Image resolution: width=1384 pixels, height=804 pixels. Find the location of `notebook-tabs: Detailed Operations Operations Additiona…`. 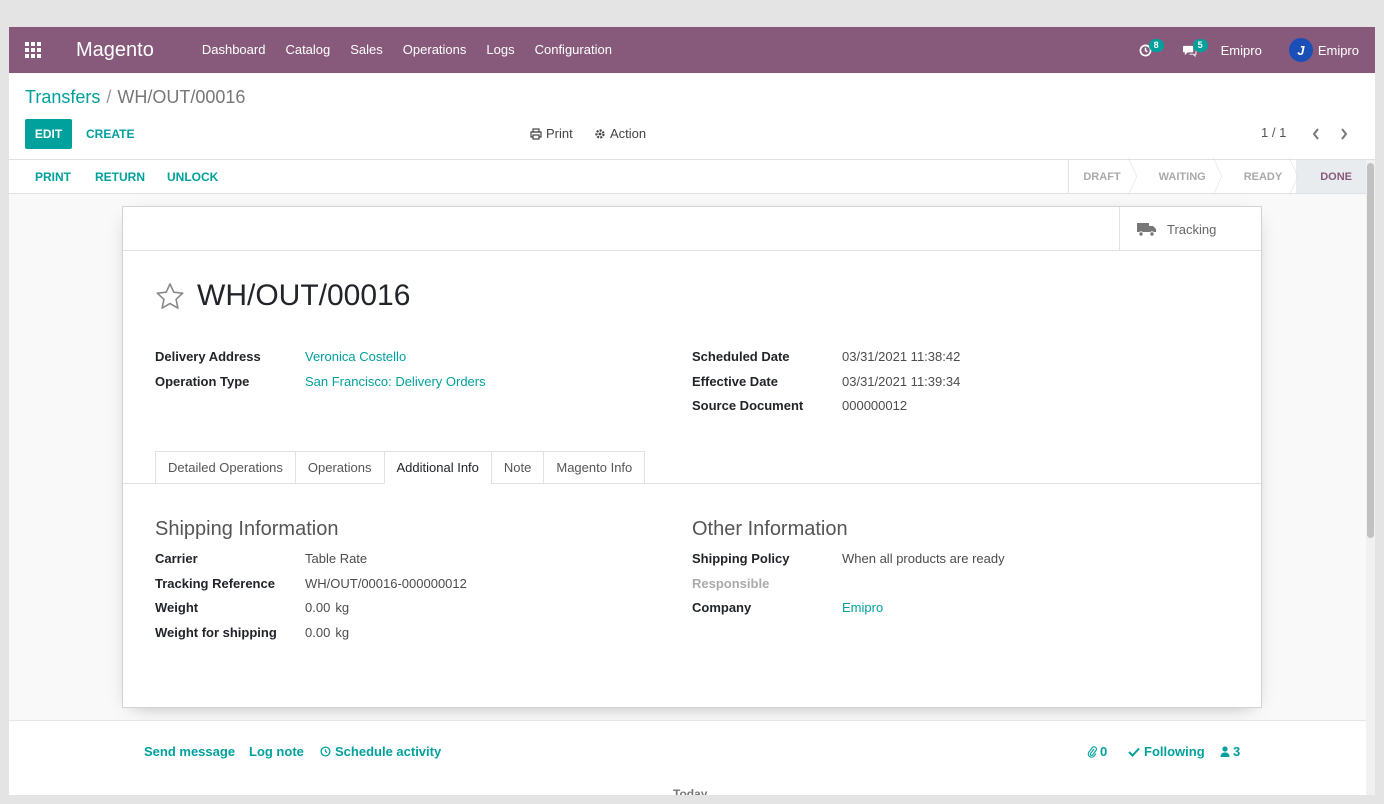

notebook-tabs: Detailed Operations Operations Additiona… is located at coordinates (400, 467).